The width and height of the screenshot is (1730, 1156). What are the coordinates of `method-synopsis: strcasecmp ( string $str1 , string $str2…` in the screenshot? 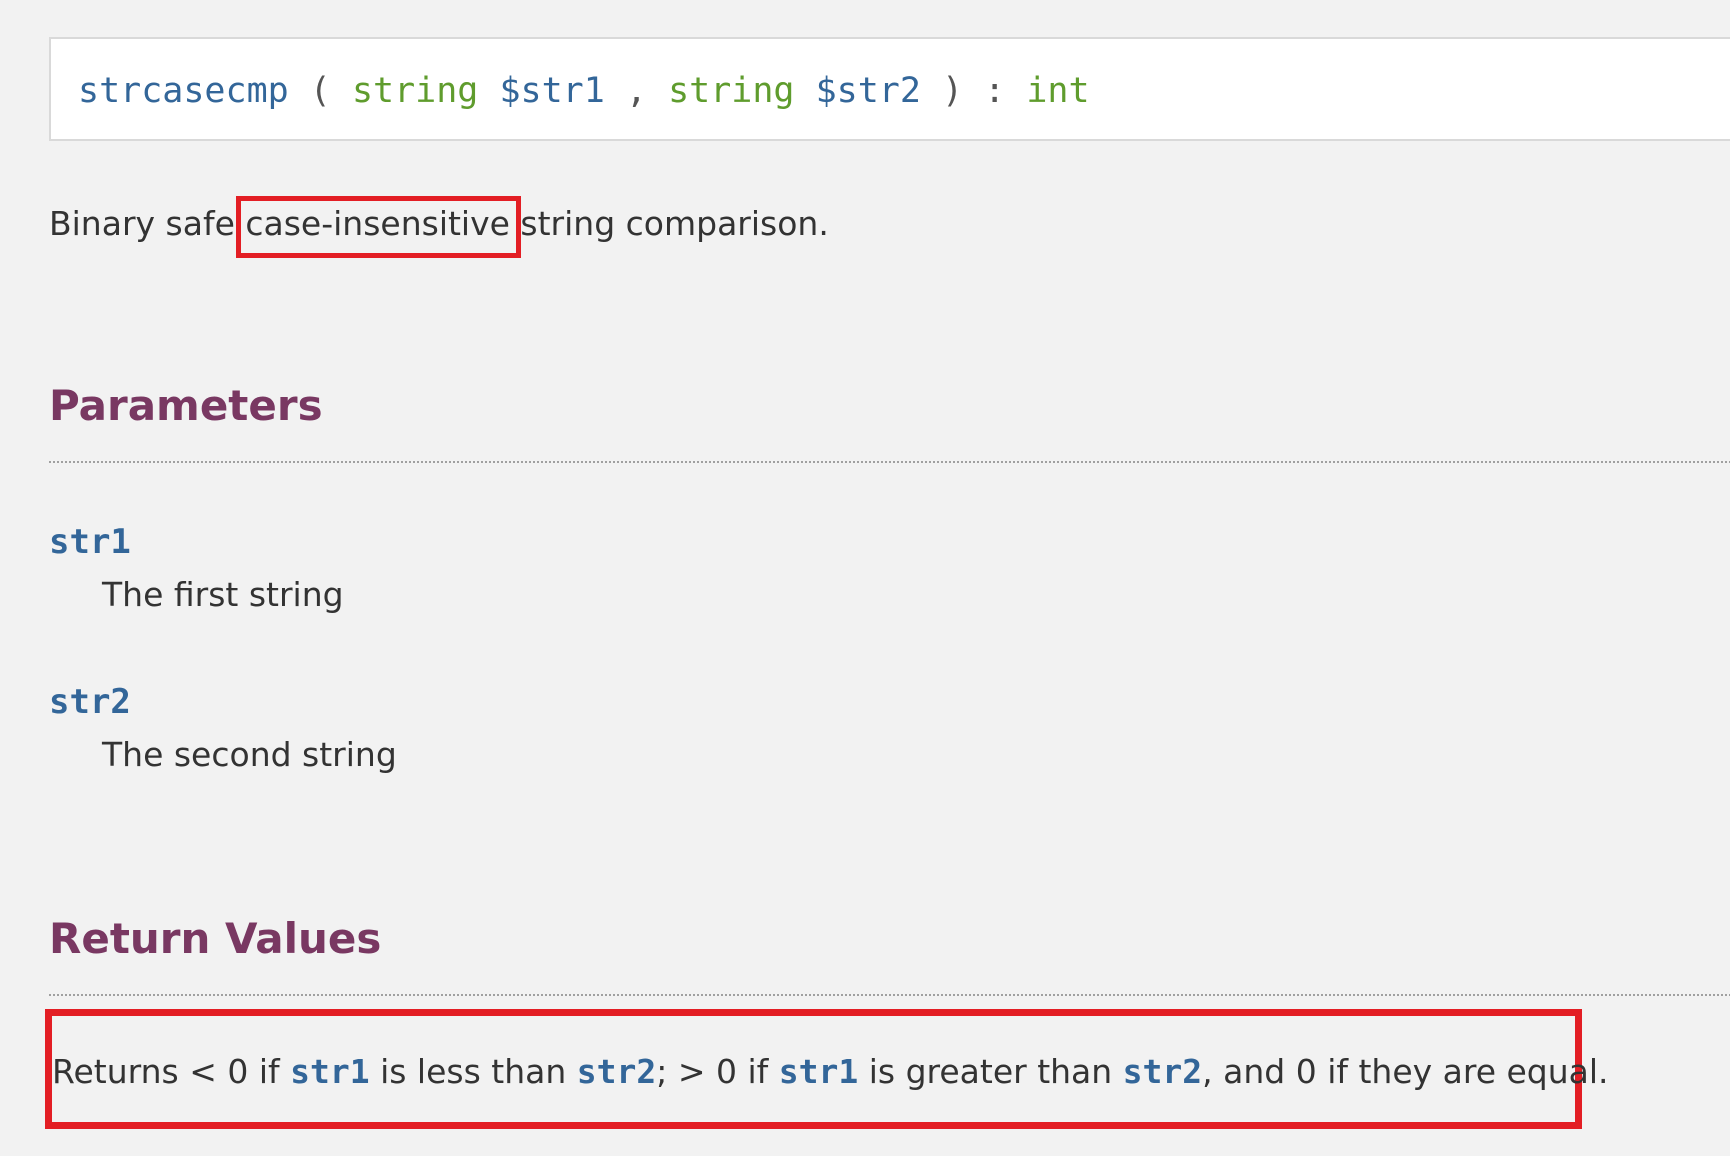 It's located at (889, 89).